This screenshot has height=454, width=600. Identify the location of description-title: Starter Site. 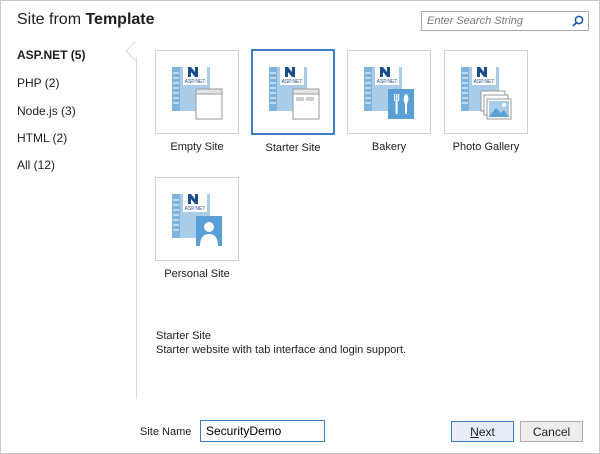
(184, 336).